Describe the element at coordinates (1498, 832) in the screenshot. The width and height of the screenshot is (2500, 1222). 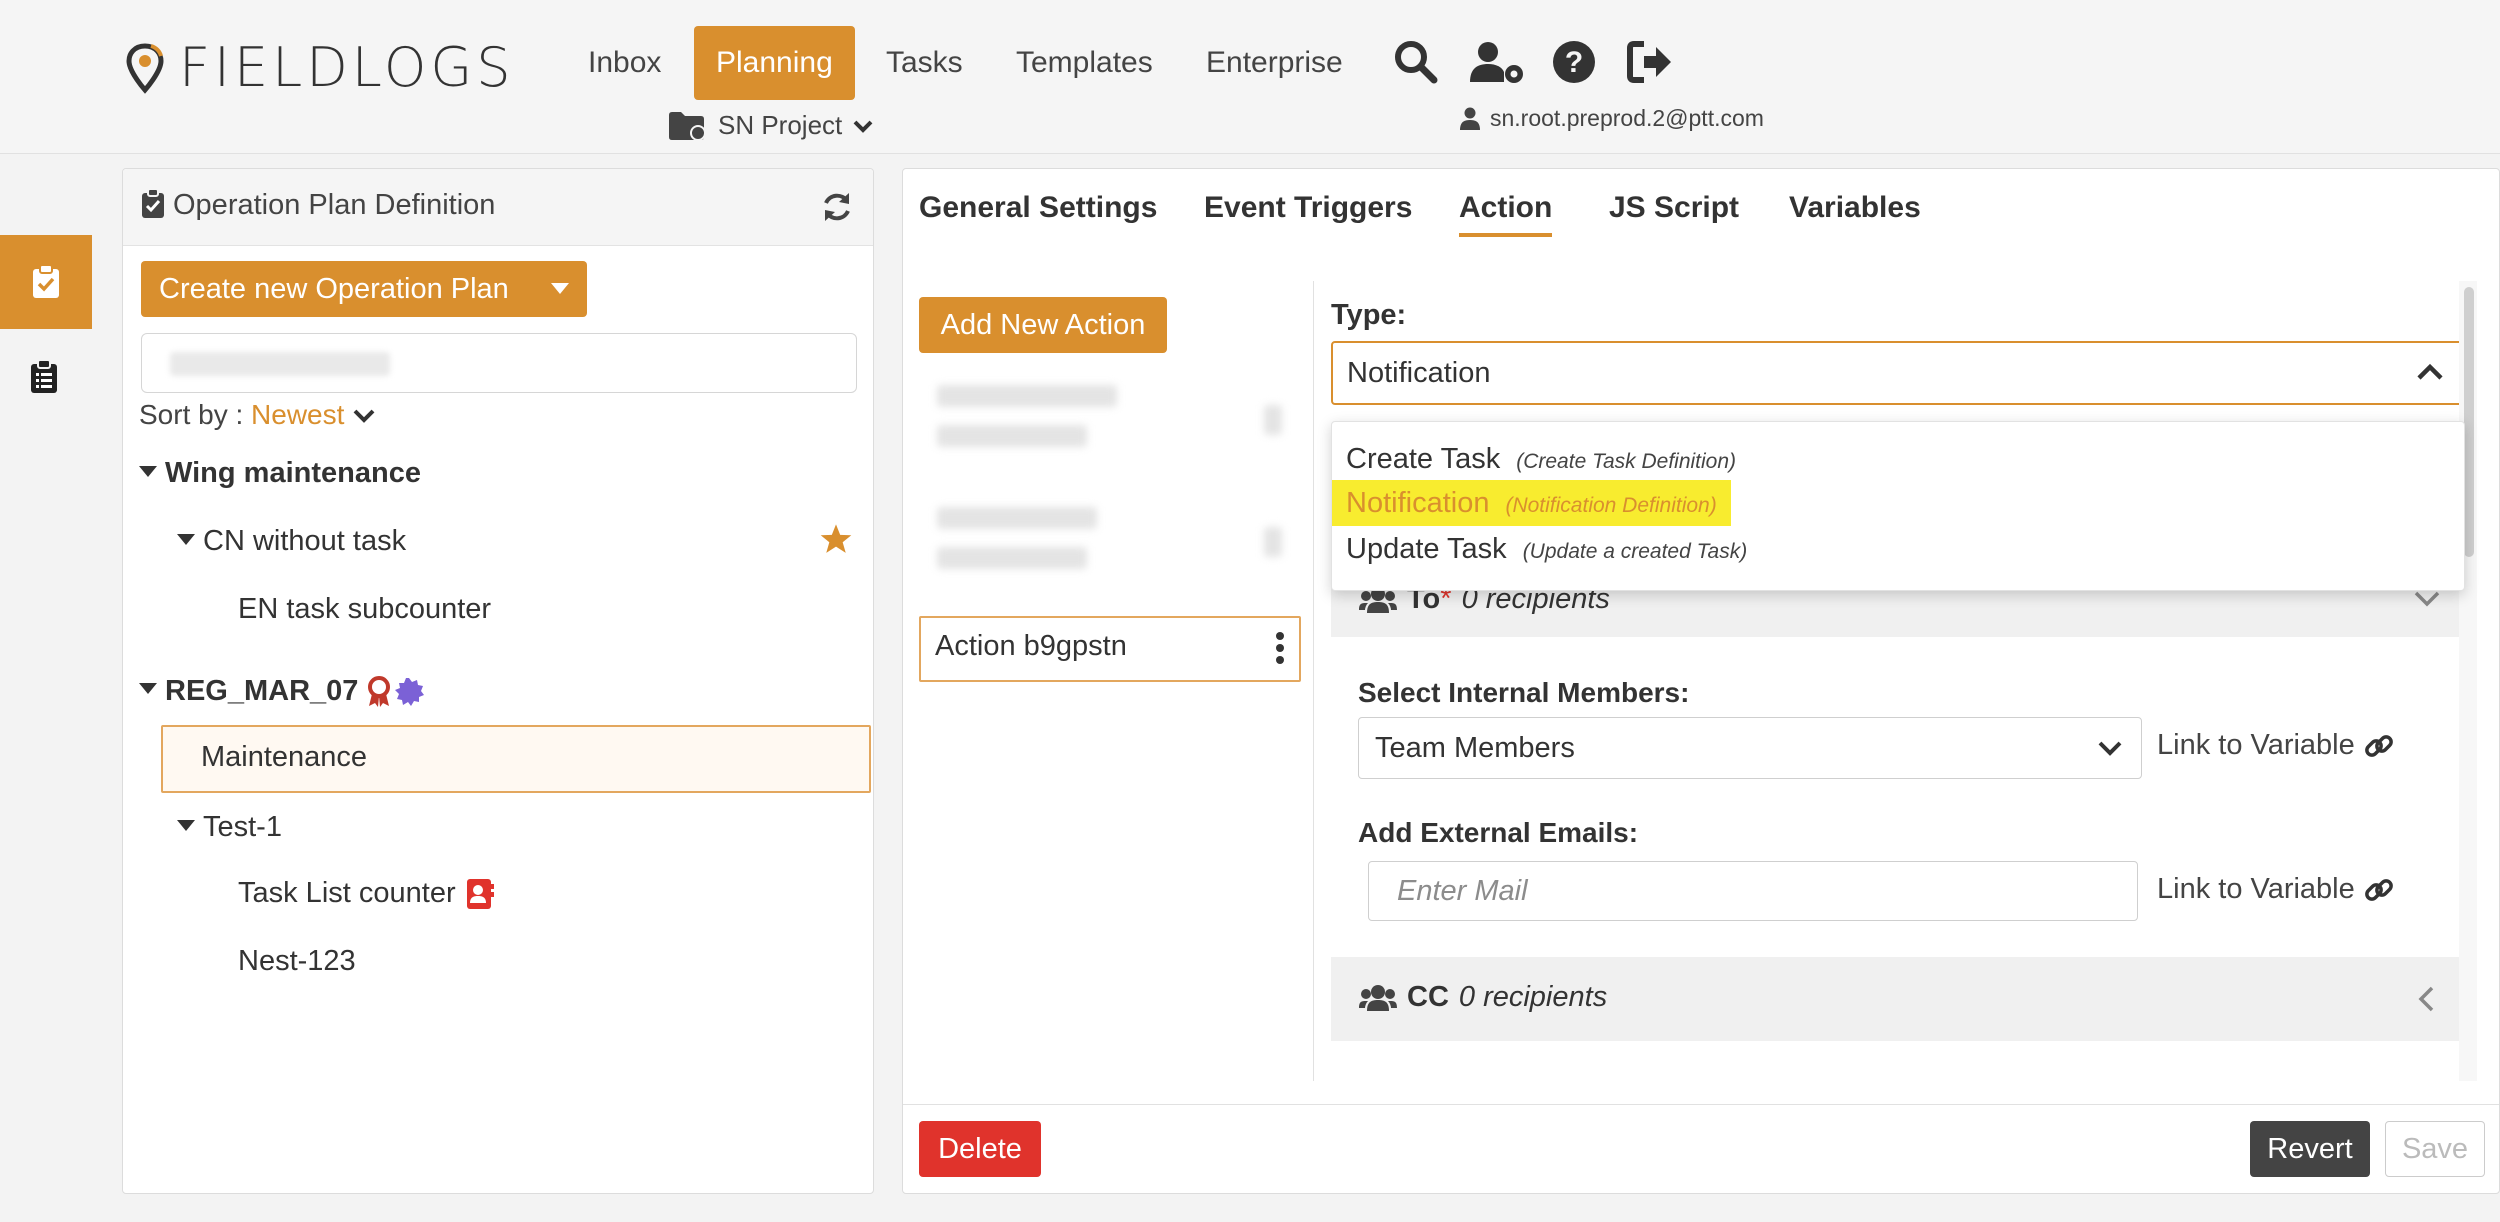
I see `external-emails-label: Add External Emails:` at that location.